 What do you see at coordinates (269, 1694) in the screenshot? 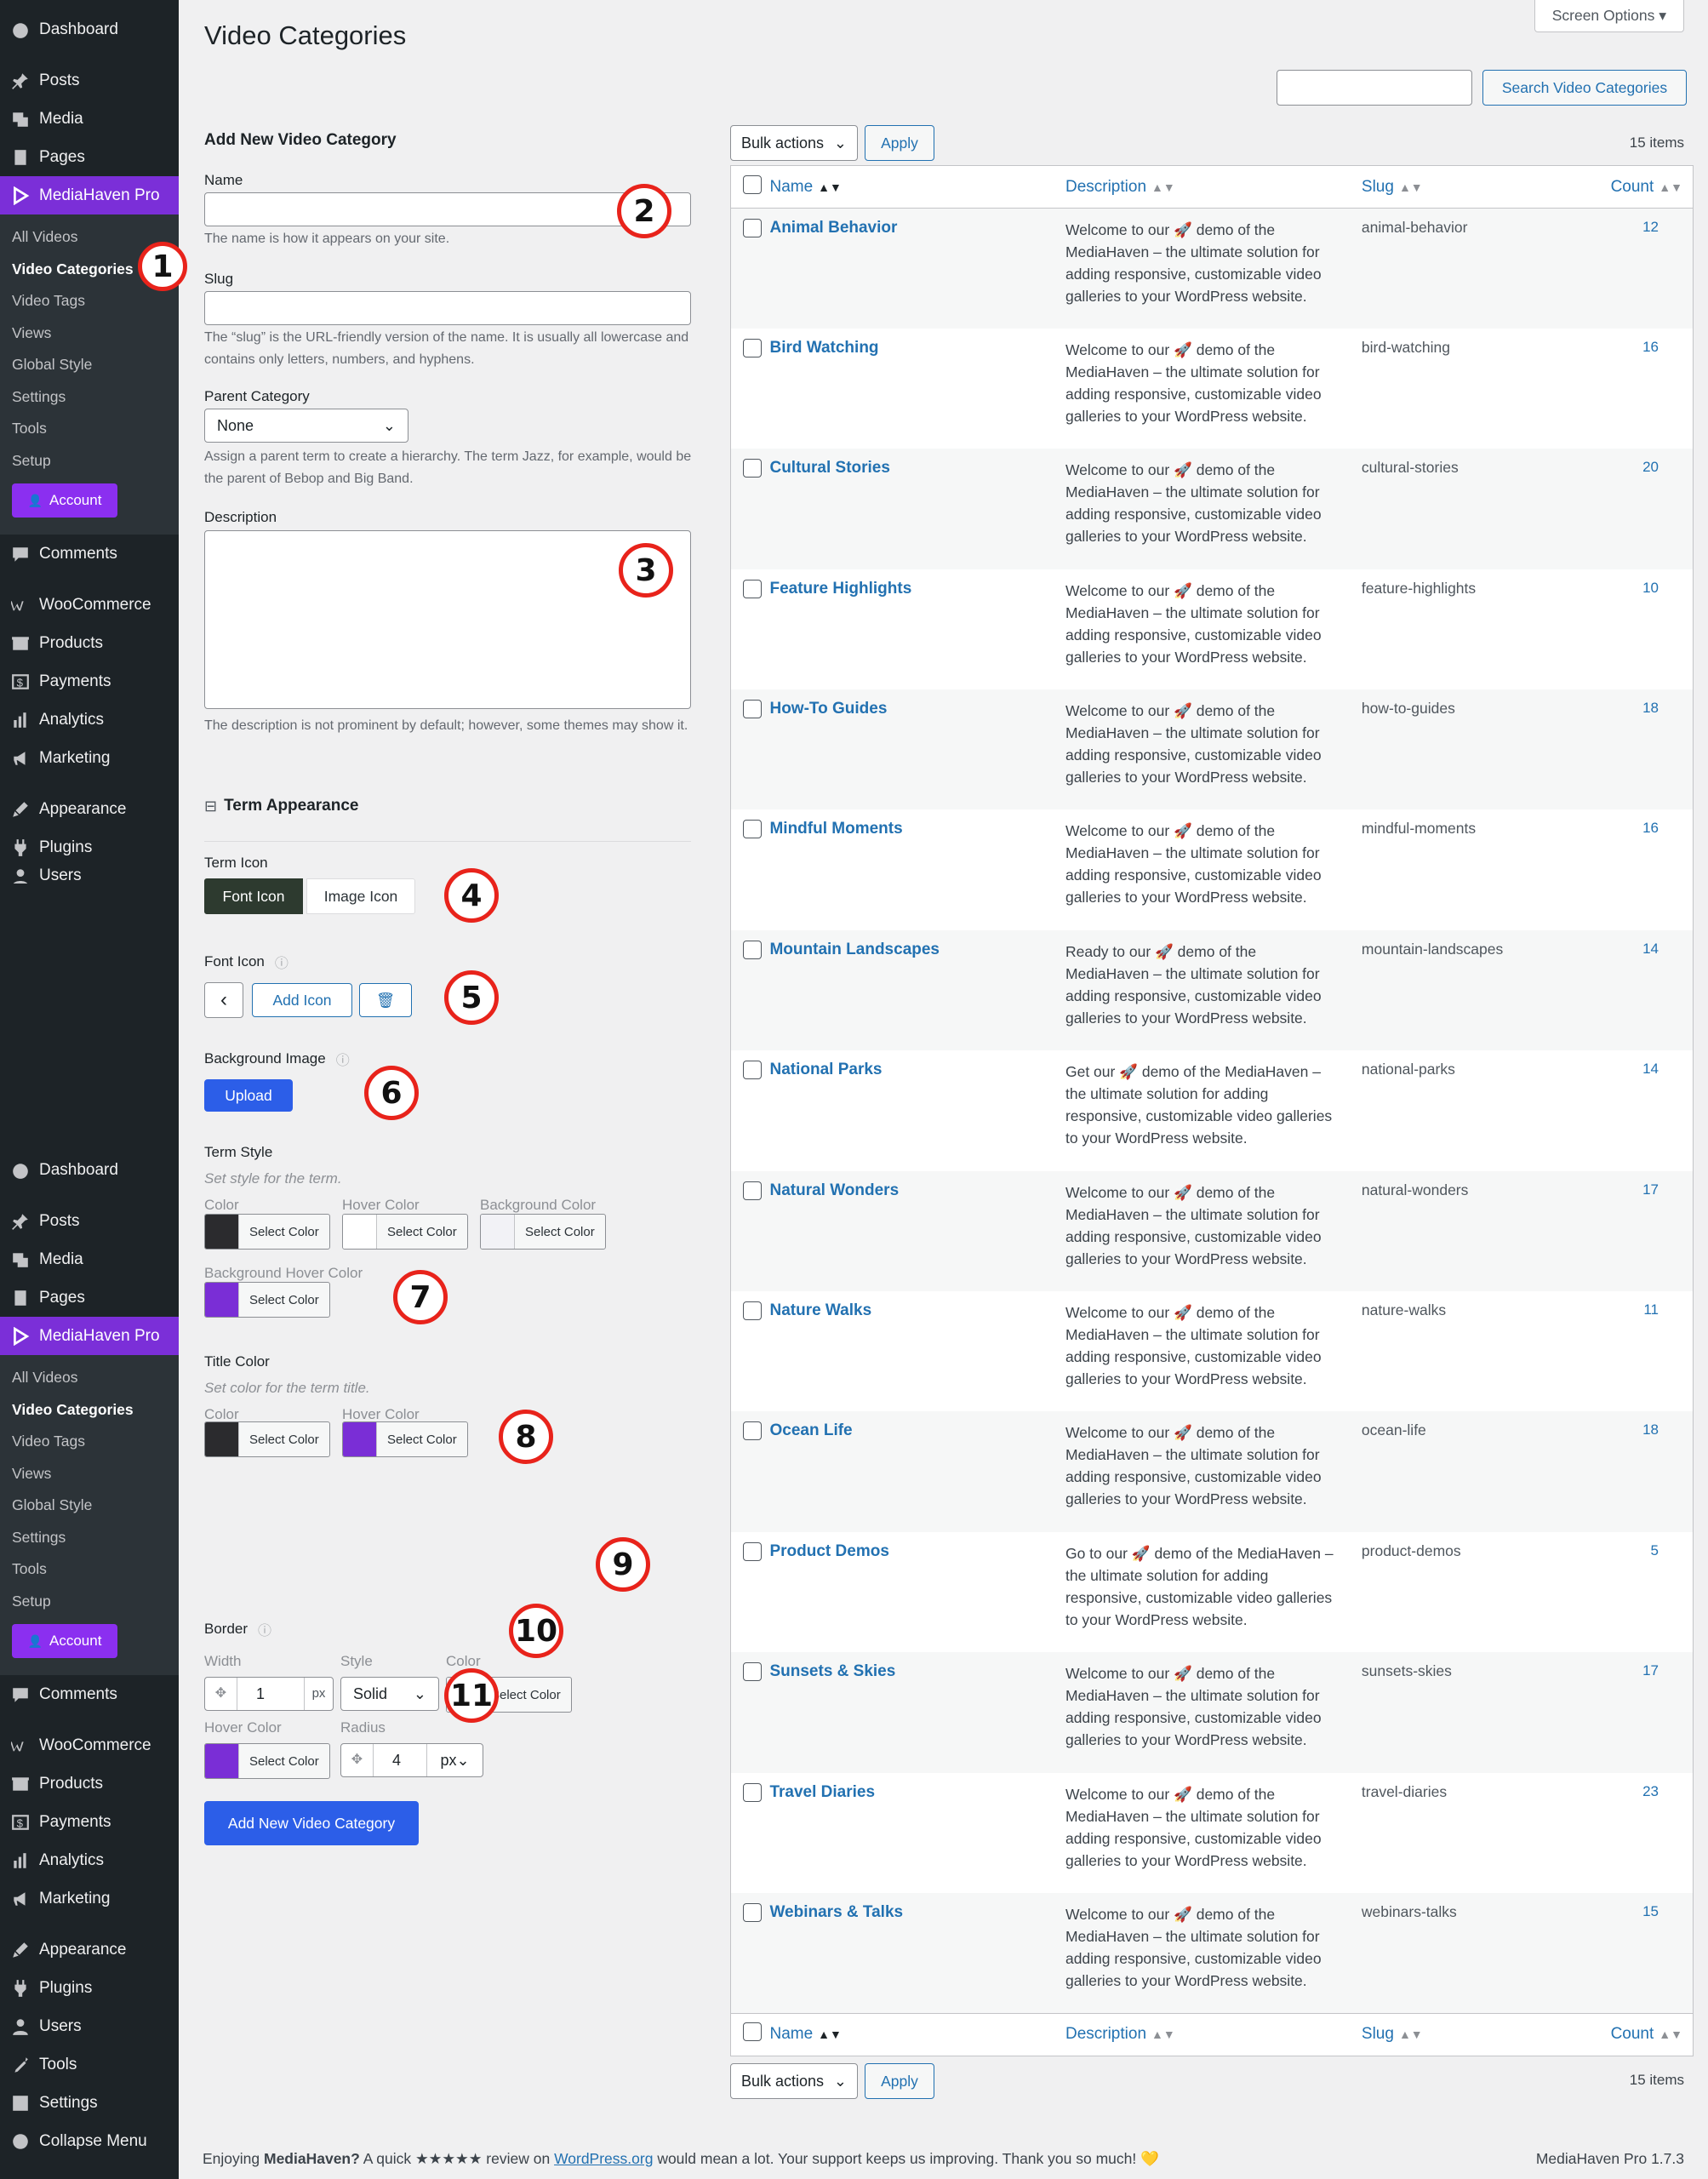
I see `border-width-input: ✥ 1 px` at bounding box center [269, 1694].